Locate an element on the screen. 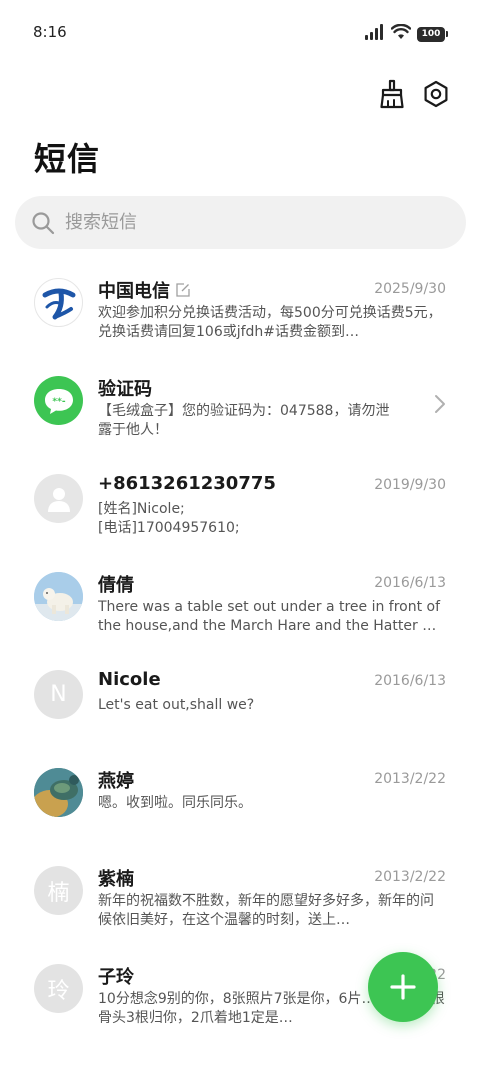 This screenshot has height=1067, width=480. conversation-name: 中国电信 is located at coordinates (144, 290).